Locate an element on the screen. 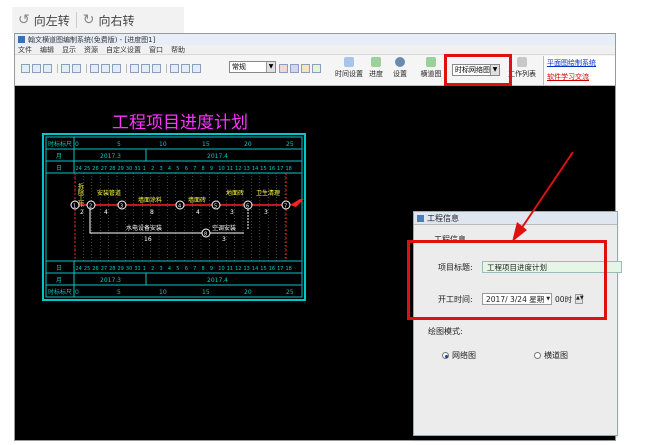  color-icon-group is located at coordinates (301, 68).